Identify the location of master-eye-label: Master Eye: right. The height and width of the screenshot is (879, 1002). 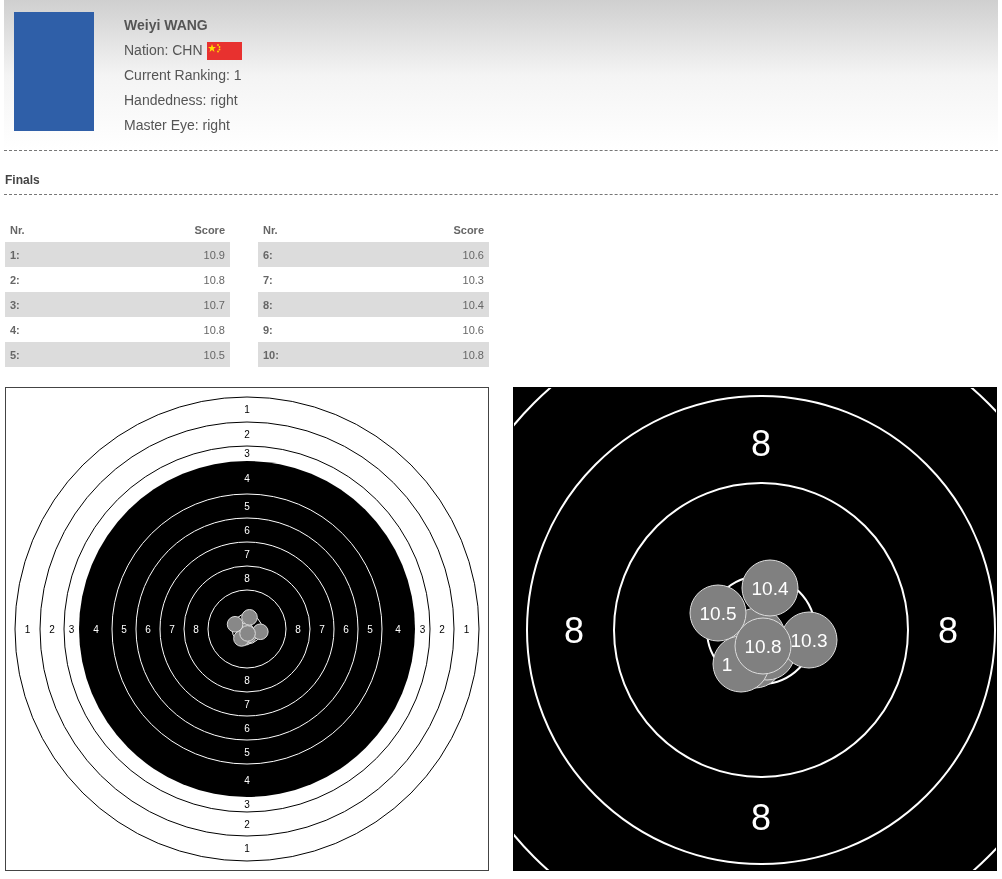
(177, 125).